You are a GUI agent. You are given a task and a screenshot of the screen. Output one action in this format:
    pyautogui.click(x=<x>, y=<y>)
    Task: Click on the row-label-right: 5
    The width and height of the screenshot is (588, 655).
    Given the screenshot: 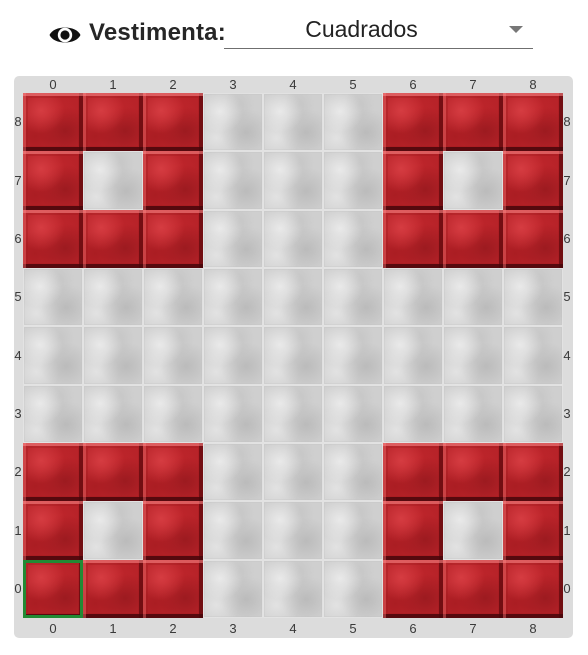 What is the action you would take?
    pyautogui.click(x=567, y=297)
    